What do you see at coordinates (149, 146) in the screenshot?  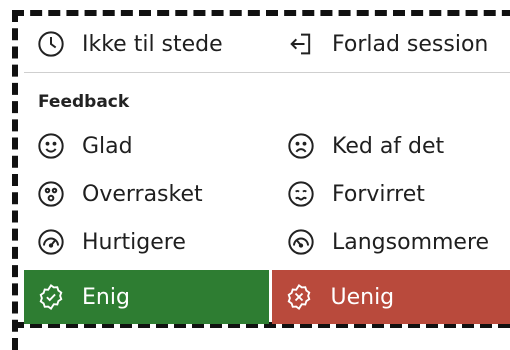 I see `feedback-item-happy: Glad` at bounding box center [149, 146].